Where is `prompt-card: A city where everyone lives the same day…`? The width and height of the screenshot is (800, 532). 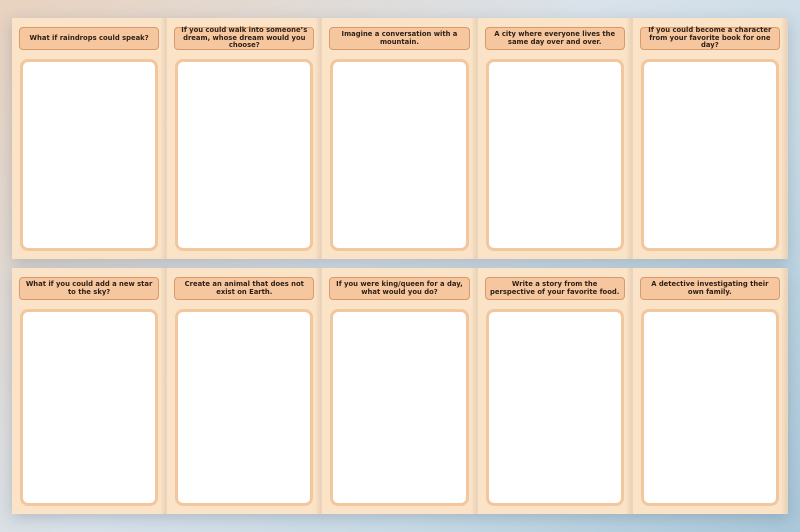
prompt-card: A city where everyone lives the same day… is located at coordinates (555, 138).